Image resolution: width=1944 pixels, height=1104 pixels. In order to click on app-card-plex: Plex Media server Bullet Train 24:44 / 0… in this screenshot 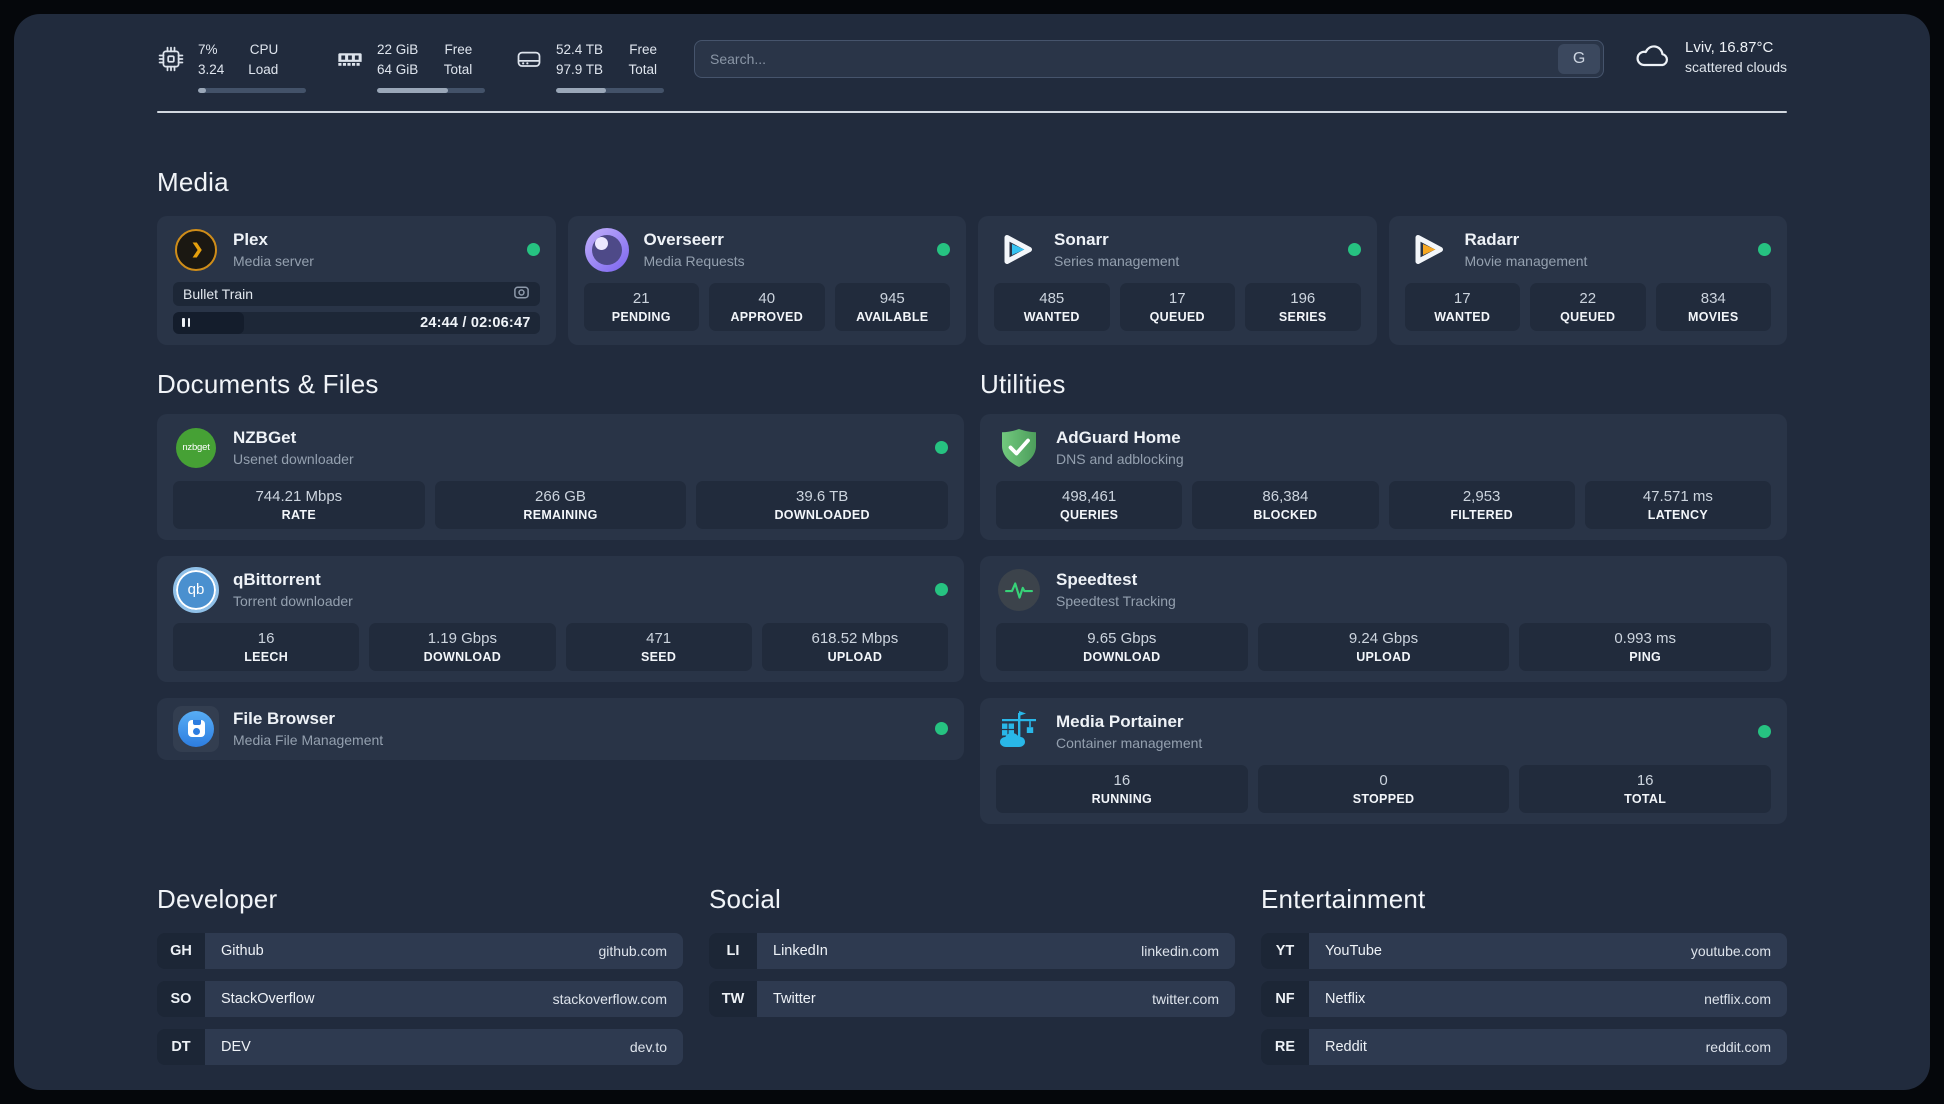, I will do `click(356, 280)`.